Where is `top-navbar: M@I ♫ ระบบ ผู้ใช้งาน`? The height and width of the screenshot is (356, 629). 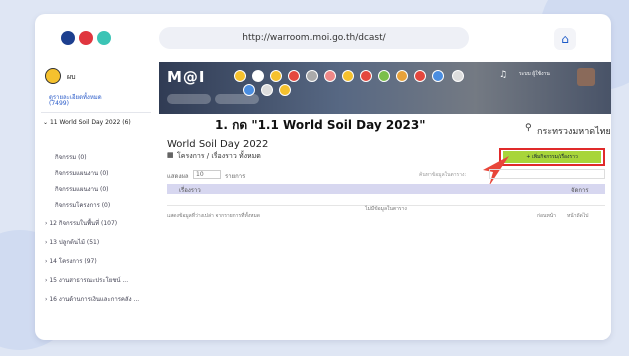
top-navbar: M@I ♫ ระบบ ผู้ใช้งาน is located at coordinates (385, 88).